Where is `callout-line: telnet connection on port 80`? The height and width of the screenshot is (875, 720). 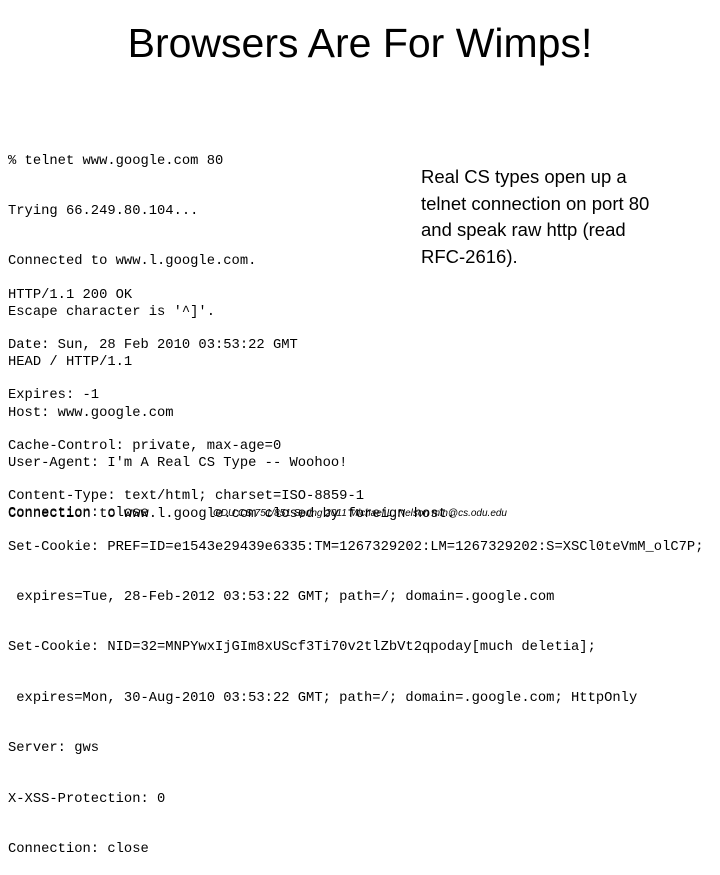 callout-line: telnet connection on port 80 is located at coordinates (535, 203).